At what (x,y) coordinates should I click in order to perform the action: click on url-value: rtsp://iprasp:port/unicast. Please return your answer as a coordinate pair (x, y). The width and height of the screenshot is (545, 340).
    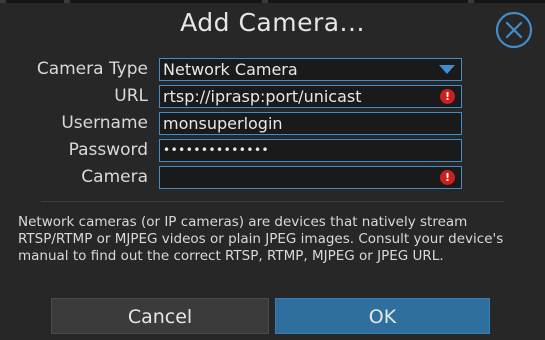
    Looking at the image, I should click on (262, 96).